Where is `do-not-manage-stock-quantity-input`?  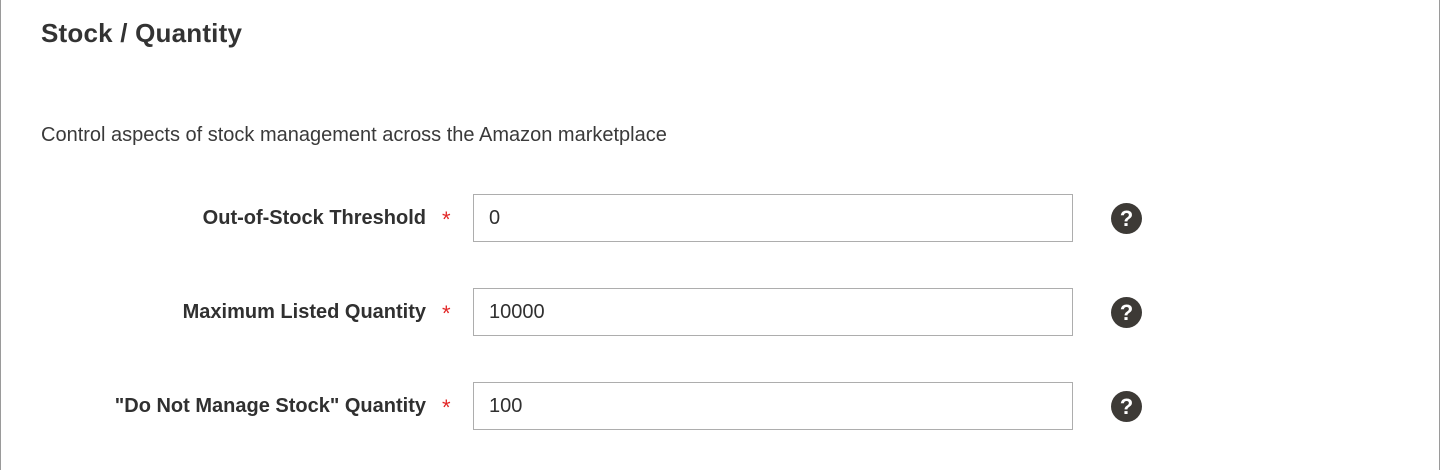
do-not-manage-stock-quantity-input is located at coordinates (773, 406).